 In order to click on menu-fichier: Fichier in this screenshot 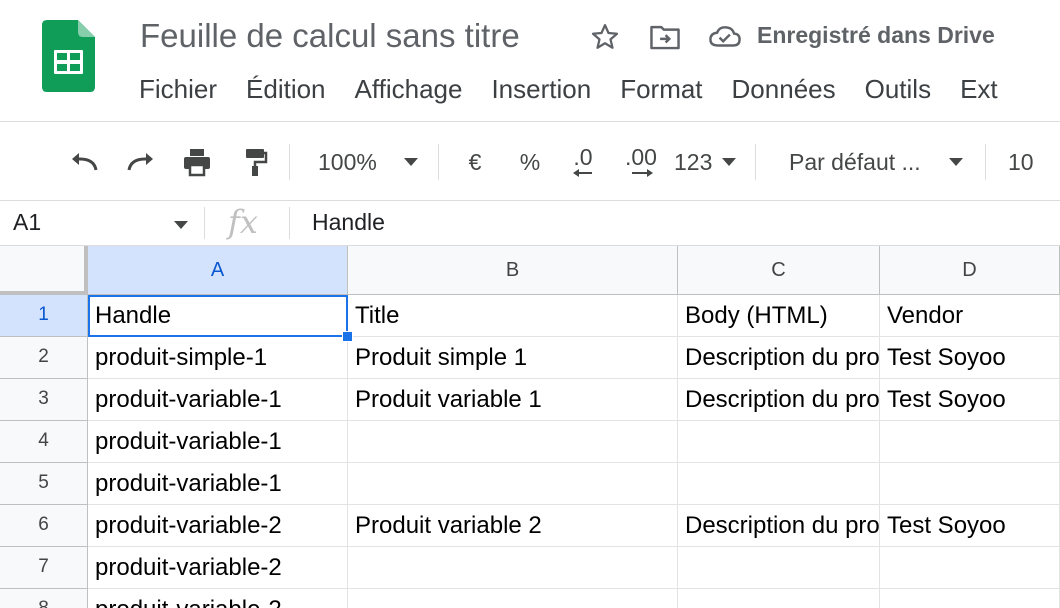, I will do `click(178, 89)`.